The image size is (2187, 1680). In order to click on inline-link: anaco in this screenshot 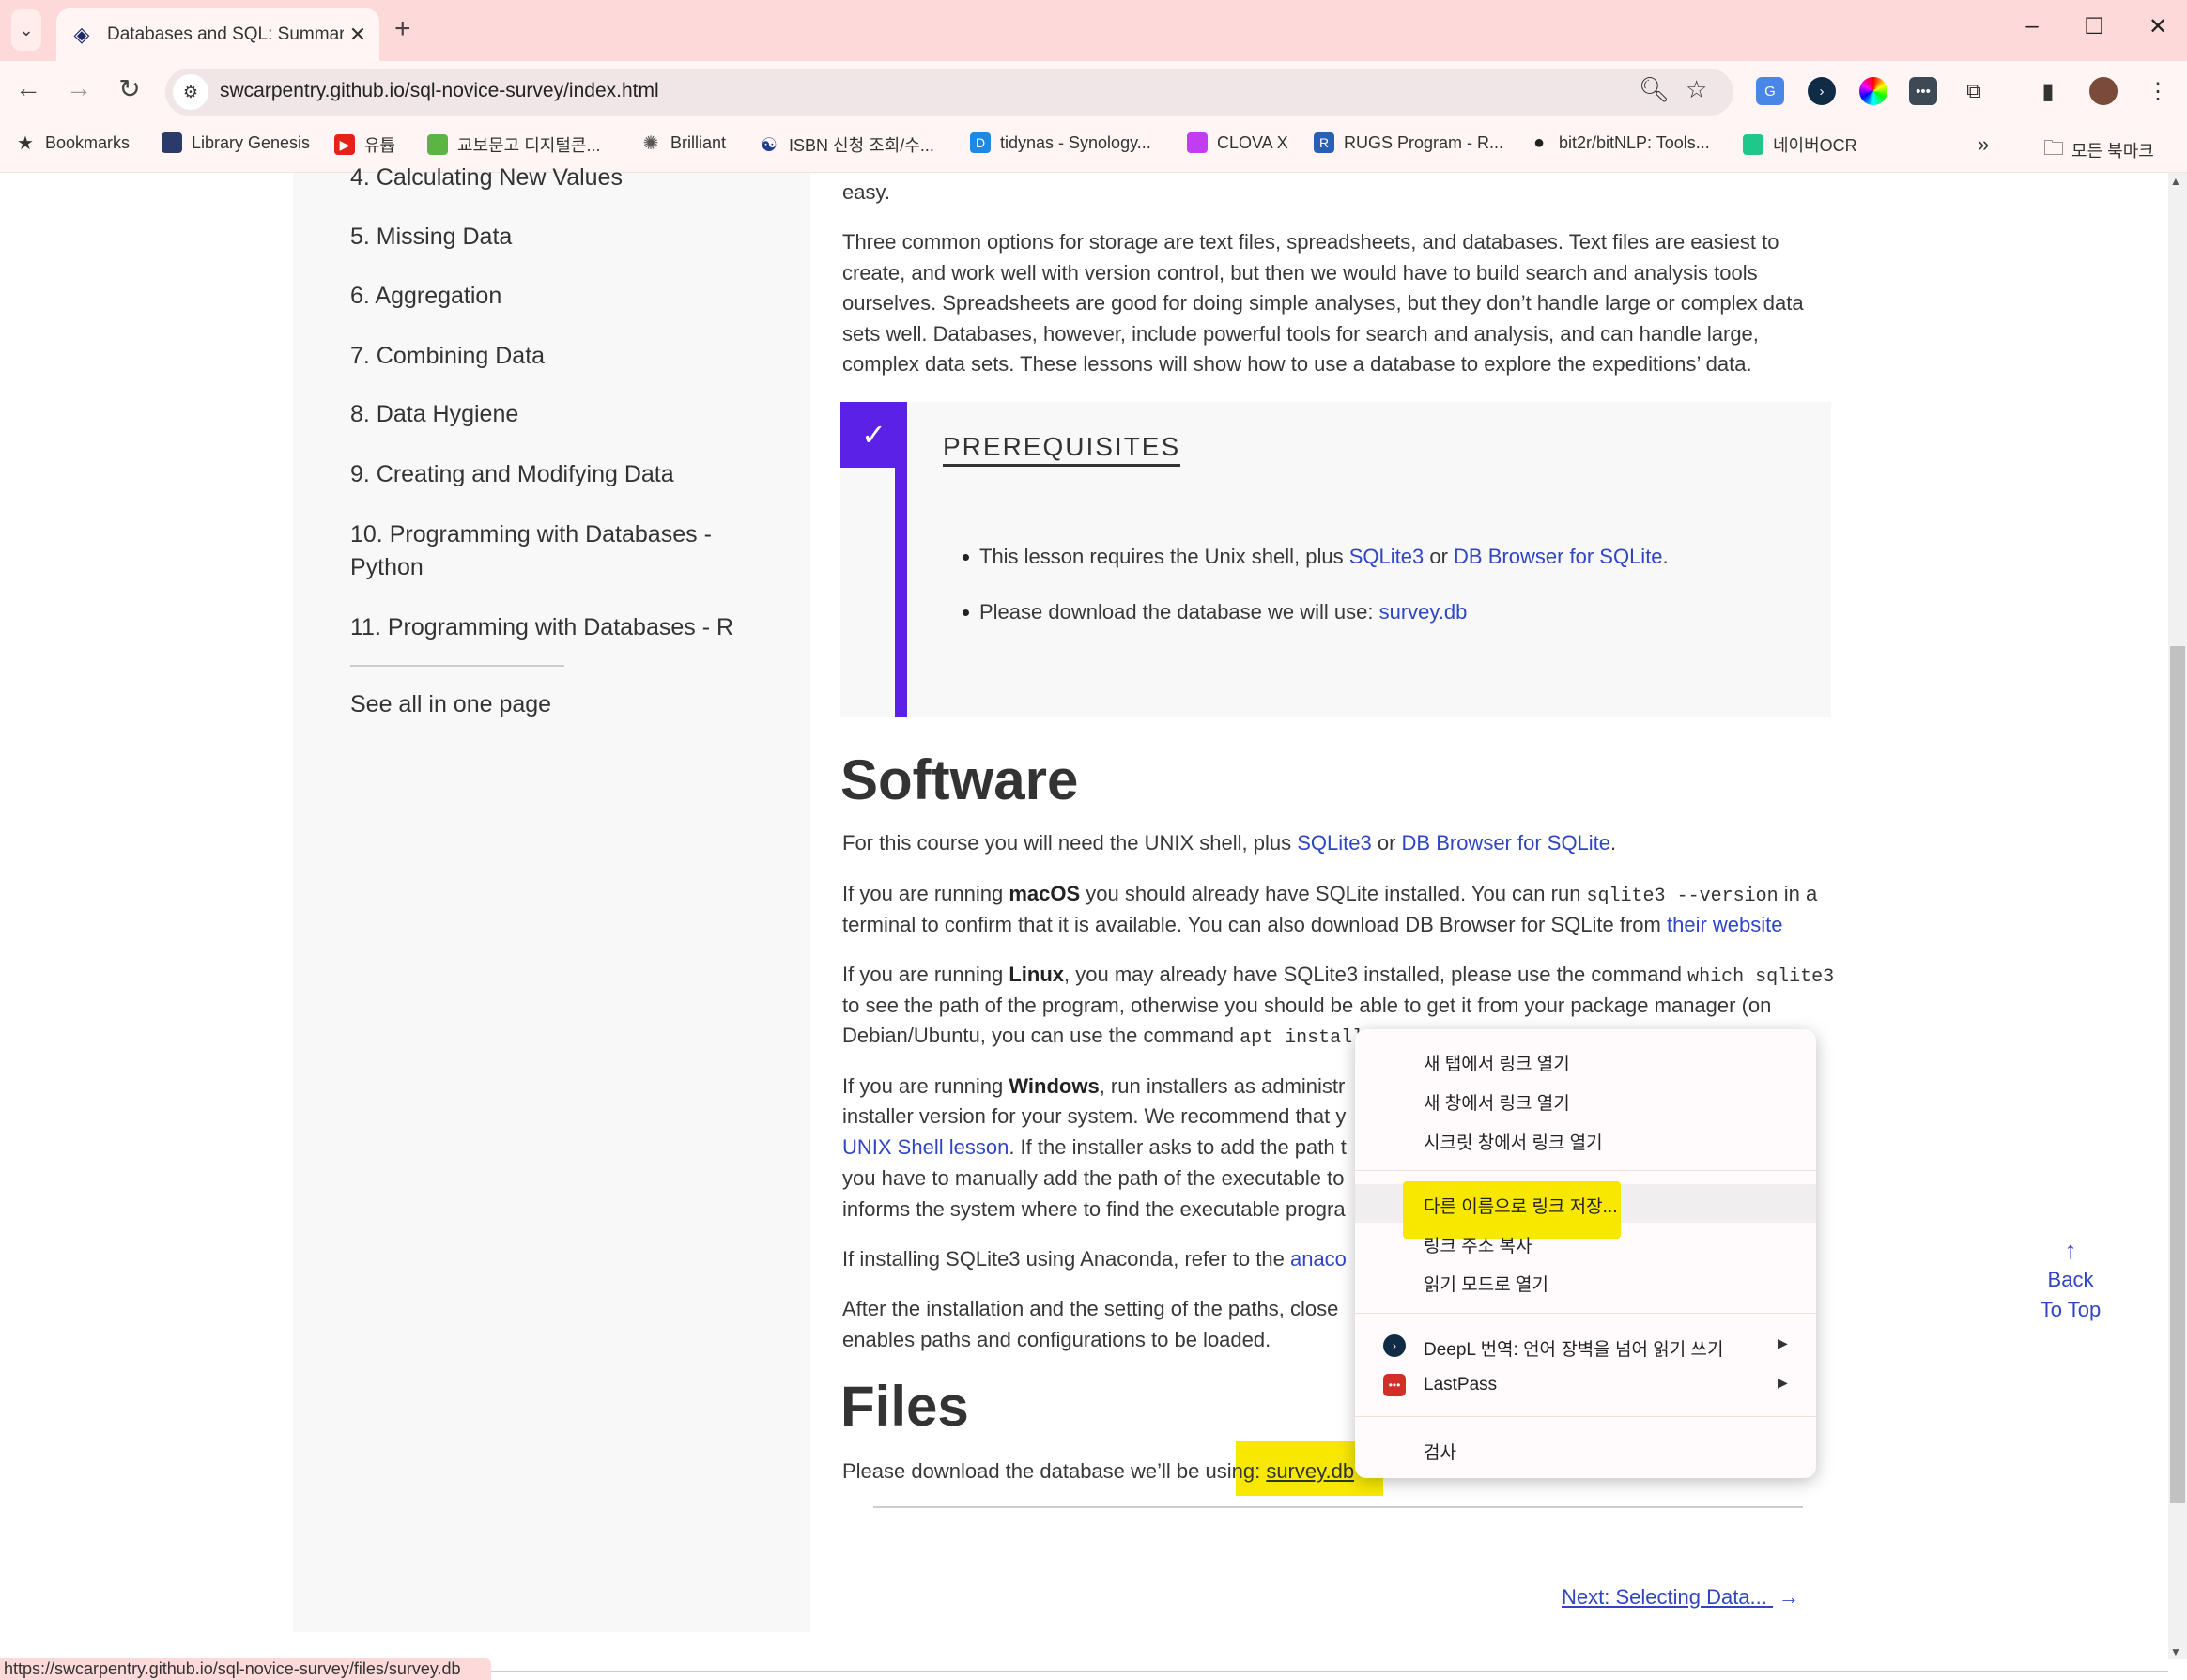, I will do `click(1319, 1259)`.